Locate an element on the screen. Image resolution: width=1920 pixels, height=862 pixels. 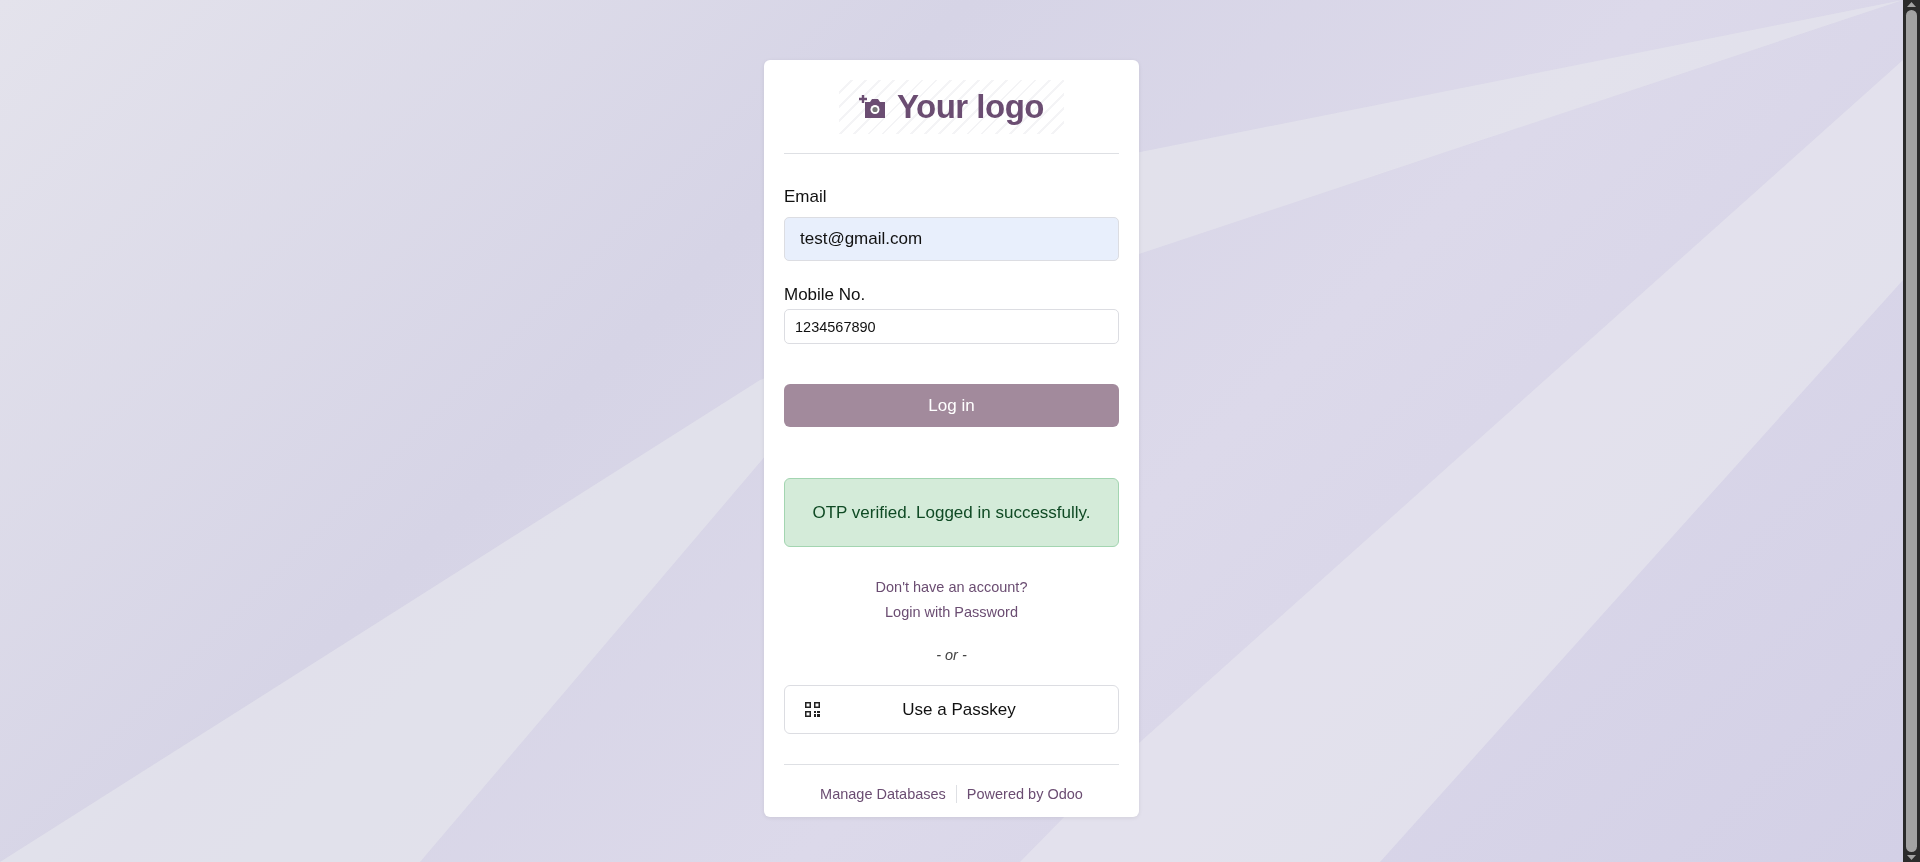
field-label: Email is located at coordinates (806, 197).